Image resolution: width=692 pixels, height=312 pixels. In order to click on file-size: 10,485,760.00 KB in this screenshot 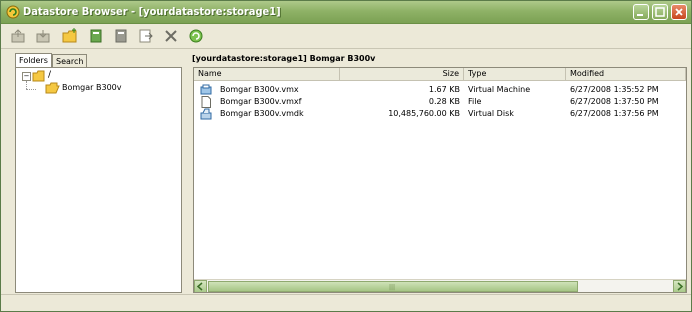, I will do `click(424, 113)`.